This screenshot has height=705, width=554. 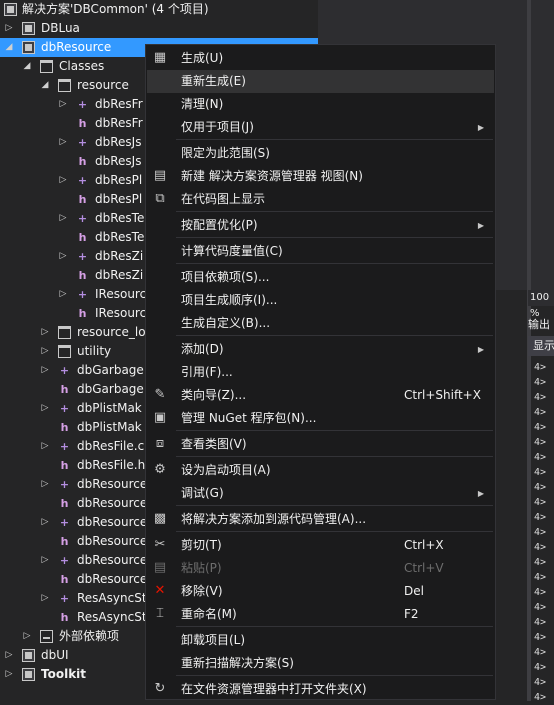 I want to click on tree-row-label: resource_lo, so click(x=111, y=332).